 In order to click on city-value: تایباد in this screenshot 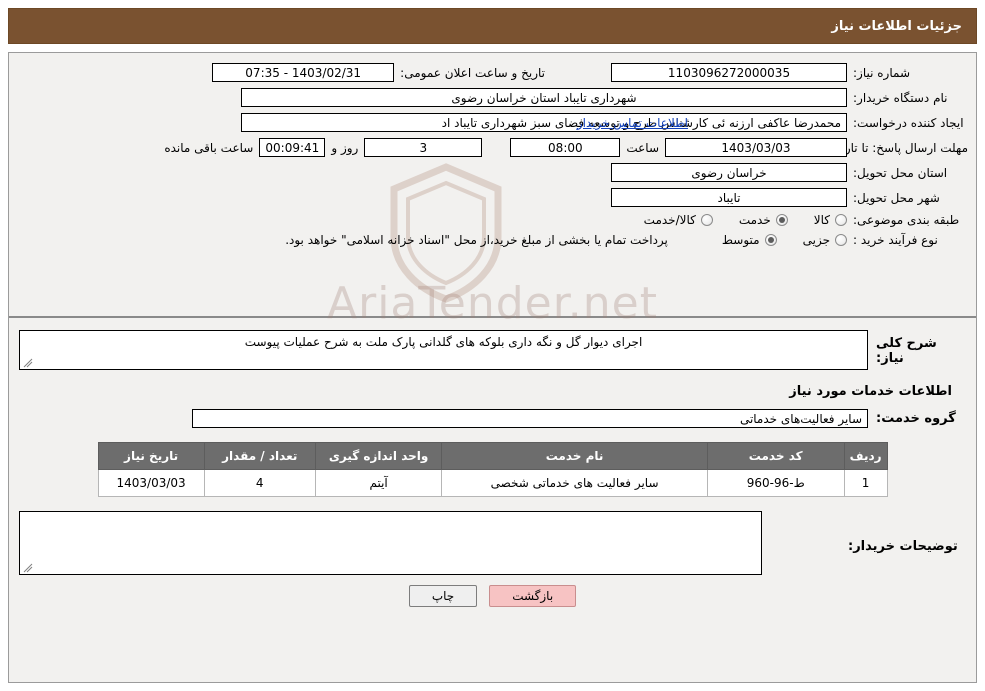, I will do `click(729, 197)`.